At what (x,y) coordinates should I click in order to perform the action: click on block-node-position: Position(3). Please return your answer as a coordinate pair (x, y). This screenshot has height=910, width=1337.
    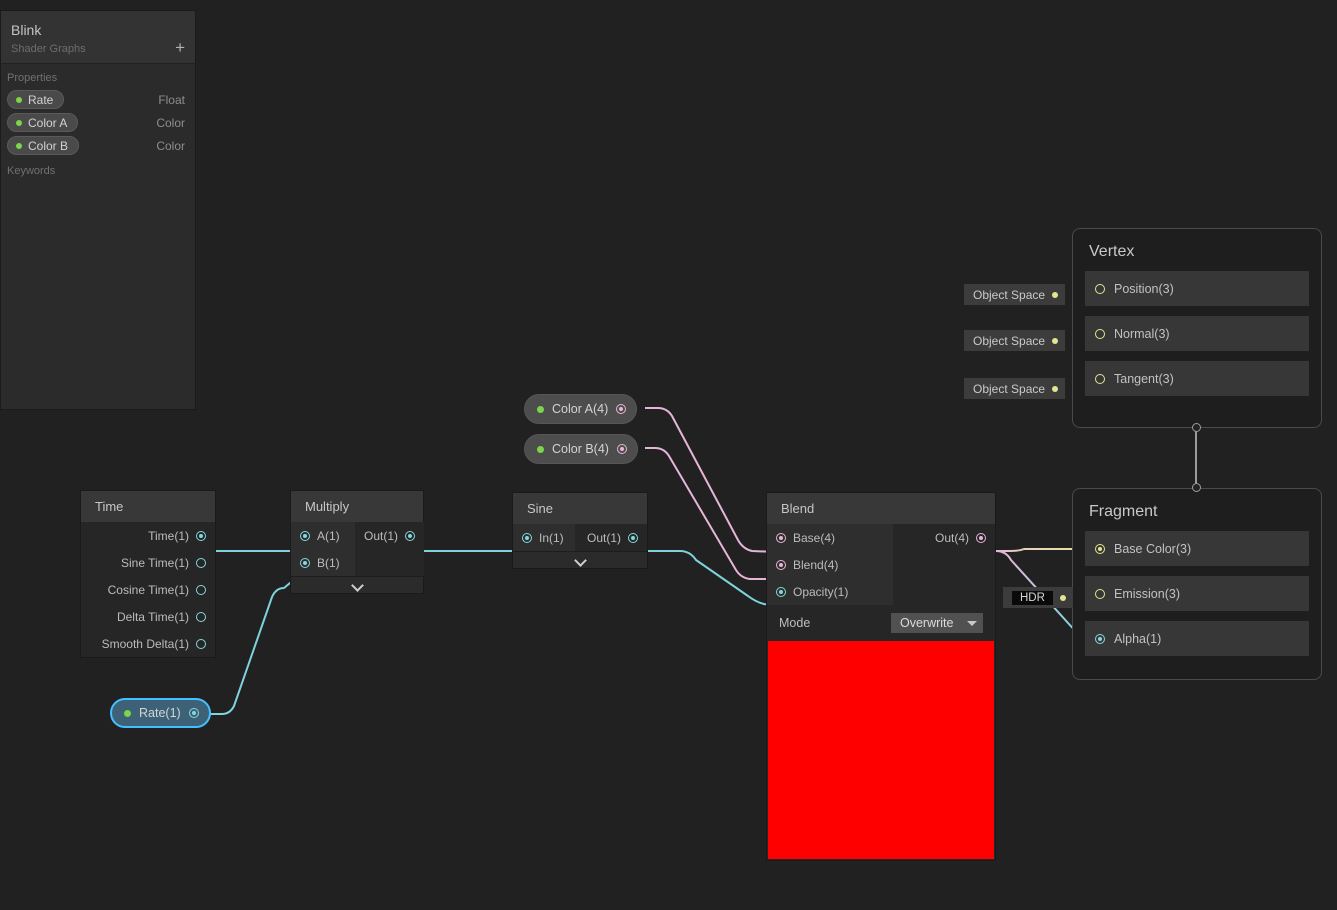
    Looking at the image, I should click on (1197, 288).